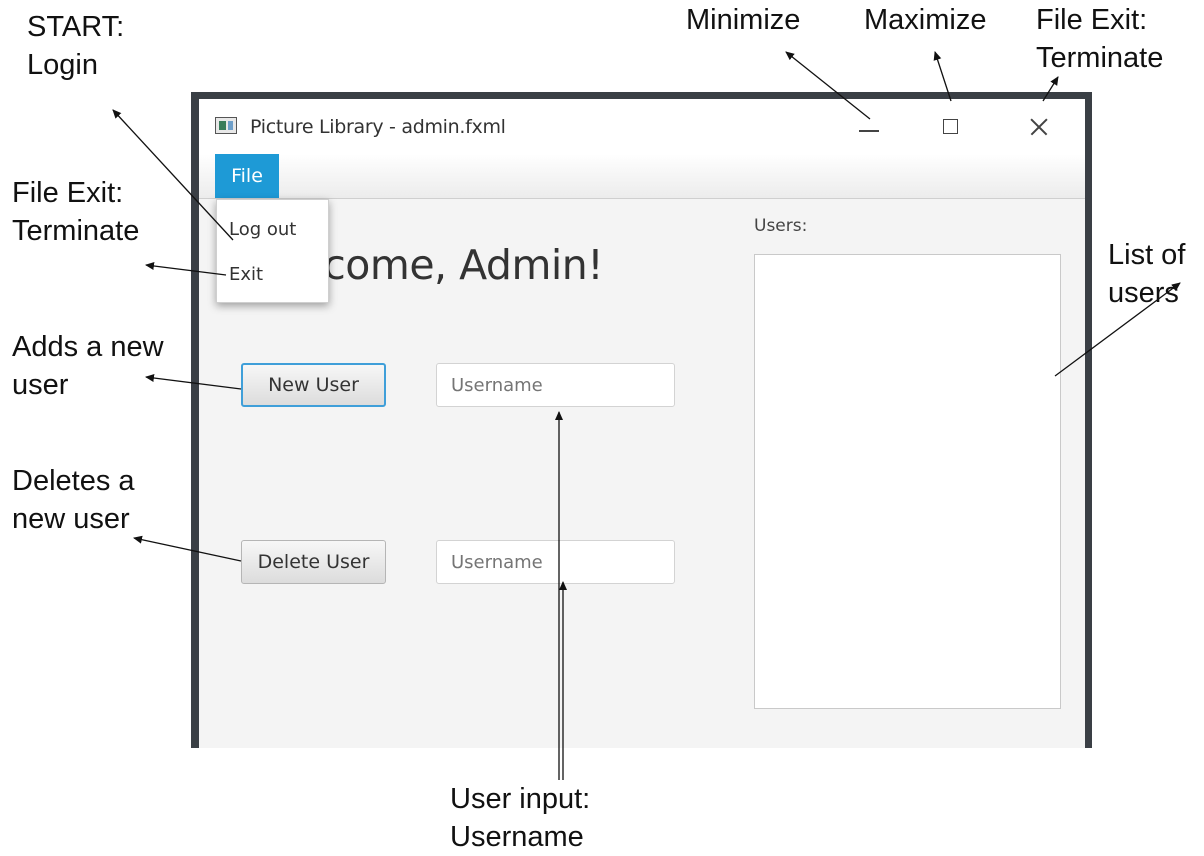  Describe the element at coordinates (173, 175) in the screenshot. I see `arrow-start-login` at that location.